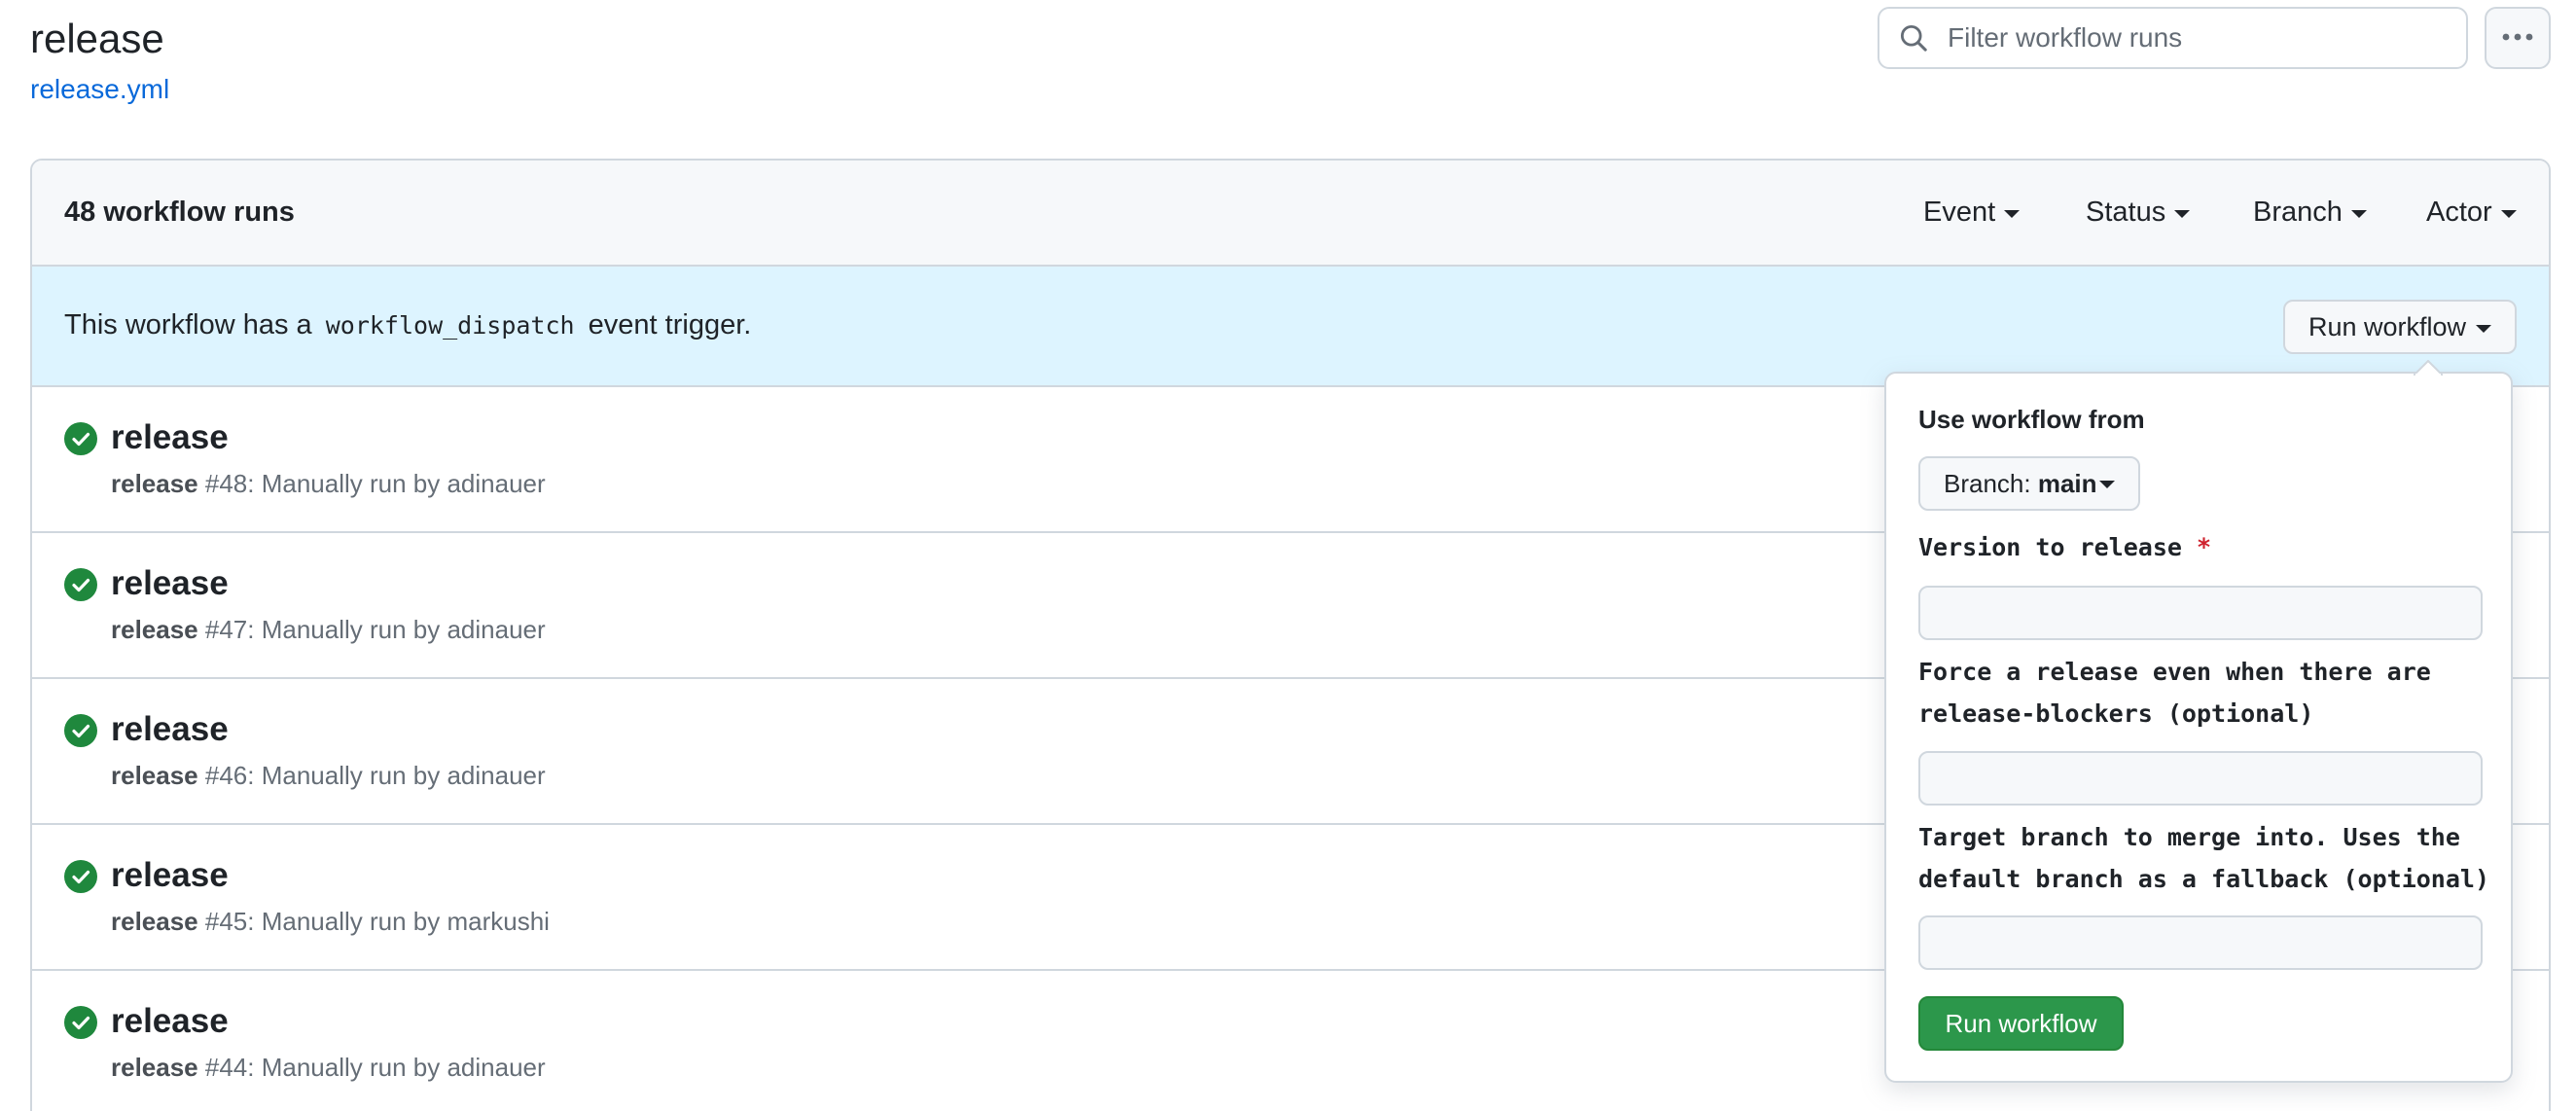 The image size is (2576, 1111). I want to click on workflow-file-link: release.yml, so click(99, 89).